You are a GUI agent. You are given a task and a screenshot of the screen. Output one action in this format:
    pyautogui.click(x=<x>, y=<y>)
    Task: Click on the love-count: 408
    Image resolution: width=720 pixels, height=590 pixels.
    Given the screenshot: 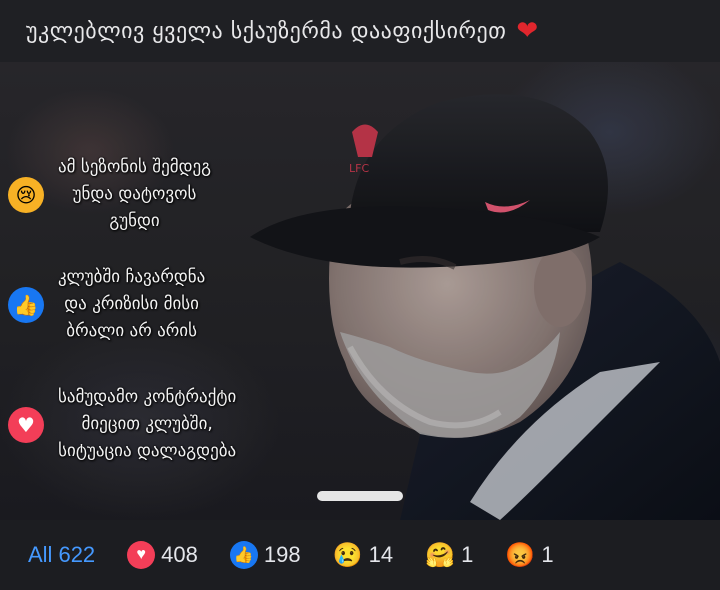 What is the action you would take?
    pyautogui.click(x=179, y=554)
    